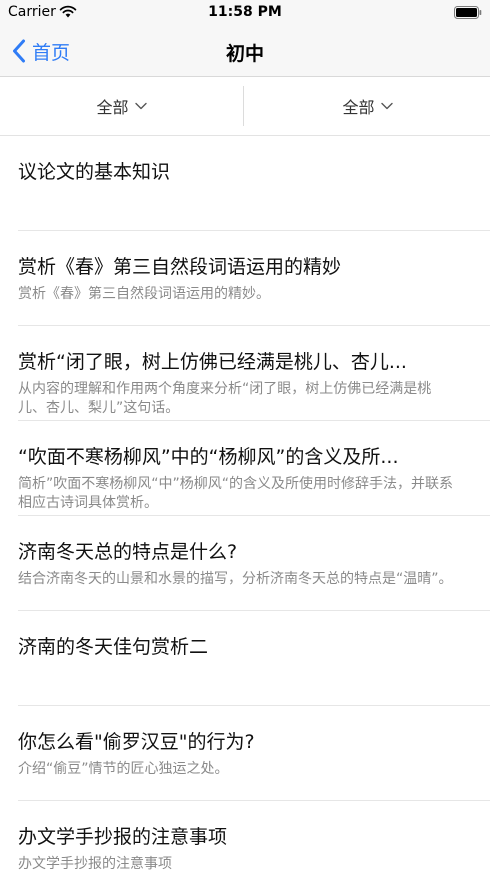 Image resolution: width=490 pixels, height=876 pixels. I want to click on article-summary: 办文学手抄报的注意事项, so click(95, 864).